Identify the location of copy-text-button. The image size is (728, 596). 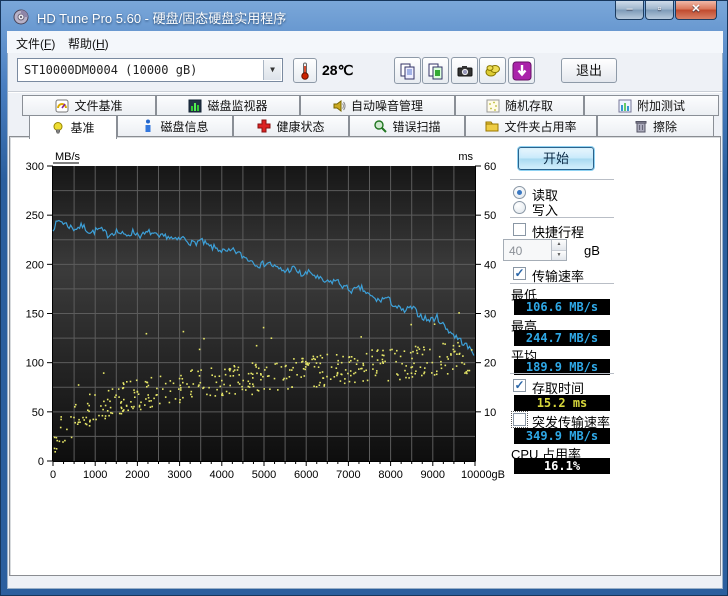
(407, 70).